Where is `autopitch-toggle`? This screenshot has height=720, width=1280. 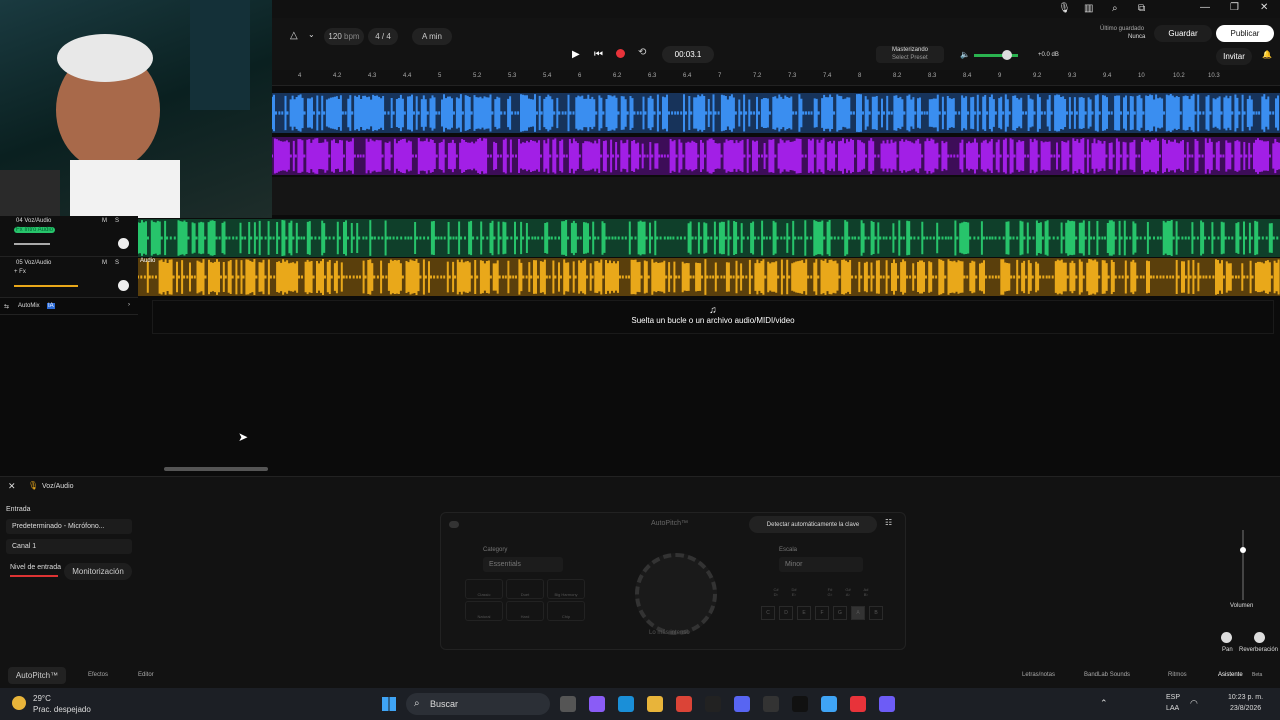 autopitch-toggle is located at coordinates (454, 524).